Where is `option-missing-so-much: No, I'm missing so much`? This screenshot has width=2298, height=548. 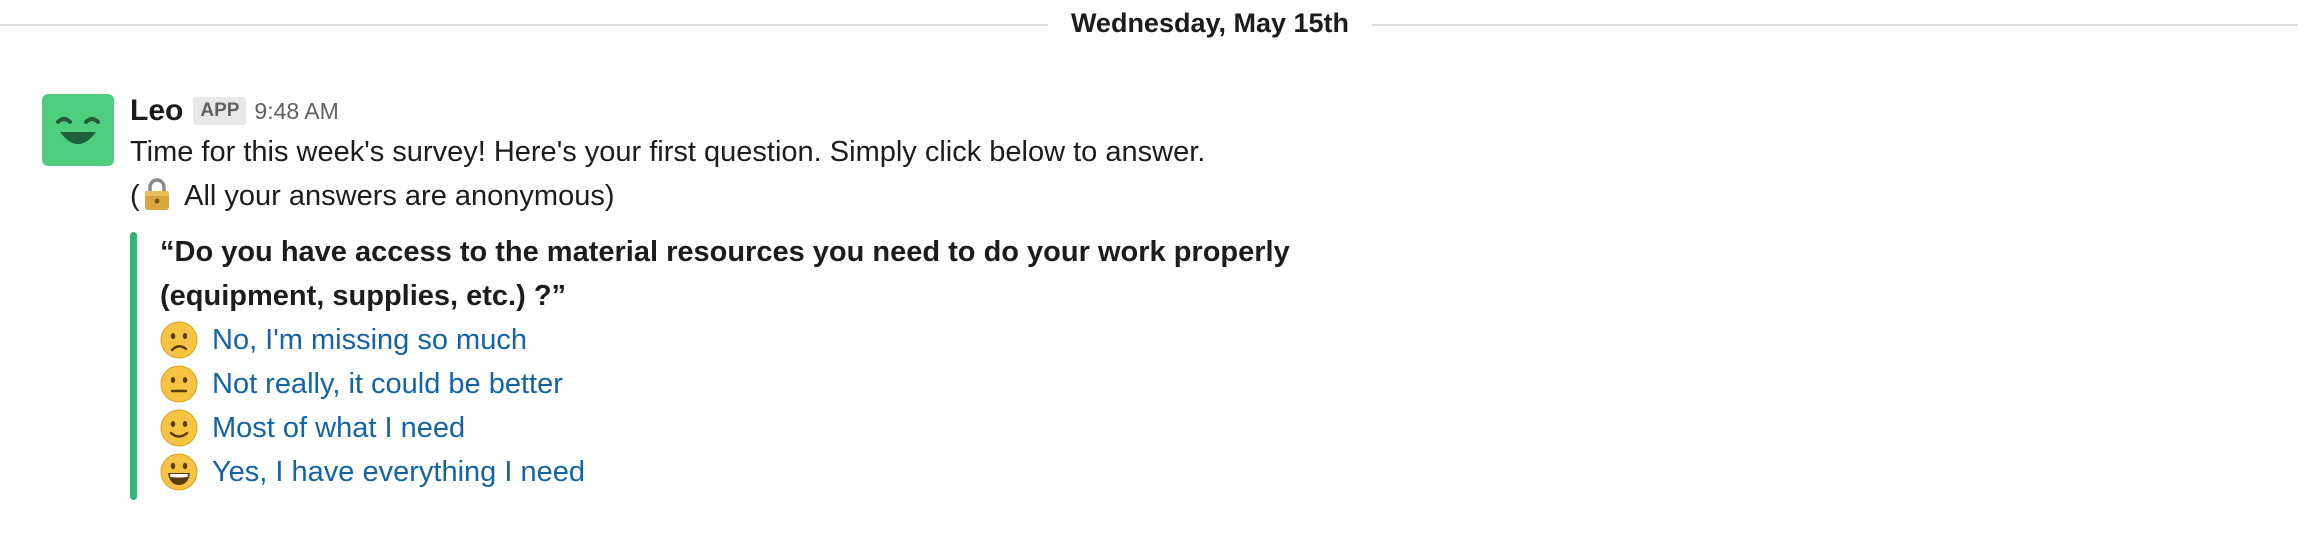 option-missing-so-much: No, I'm missing so much is located at coordinates (1195, 340).